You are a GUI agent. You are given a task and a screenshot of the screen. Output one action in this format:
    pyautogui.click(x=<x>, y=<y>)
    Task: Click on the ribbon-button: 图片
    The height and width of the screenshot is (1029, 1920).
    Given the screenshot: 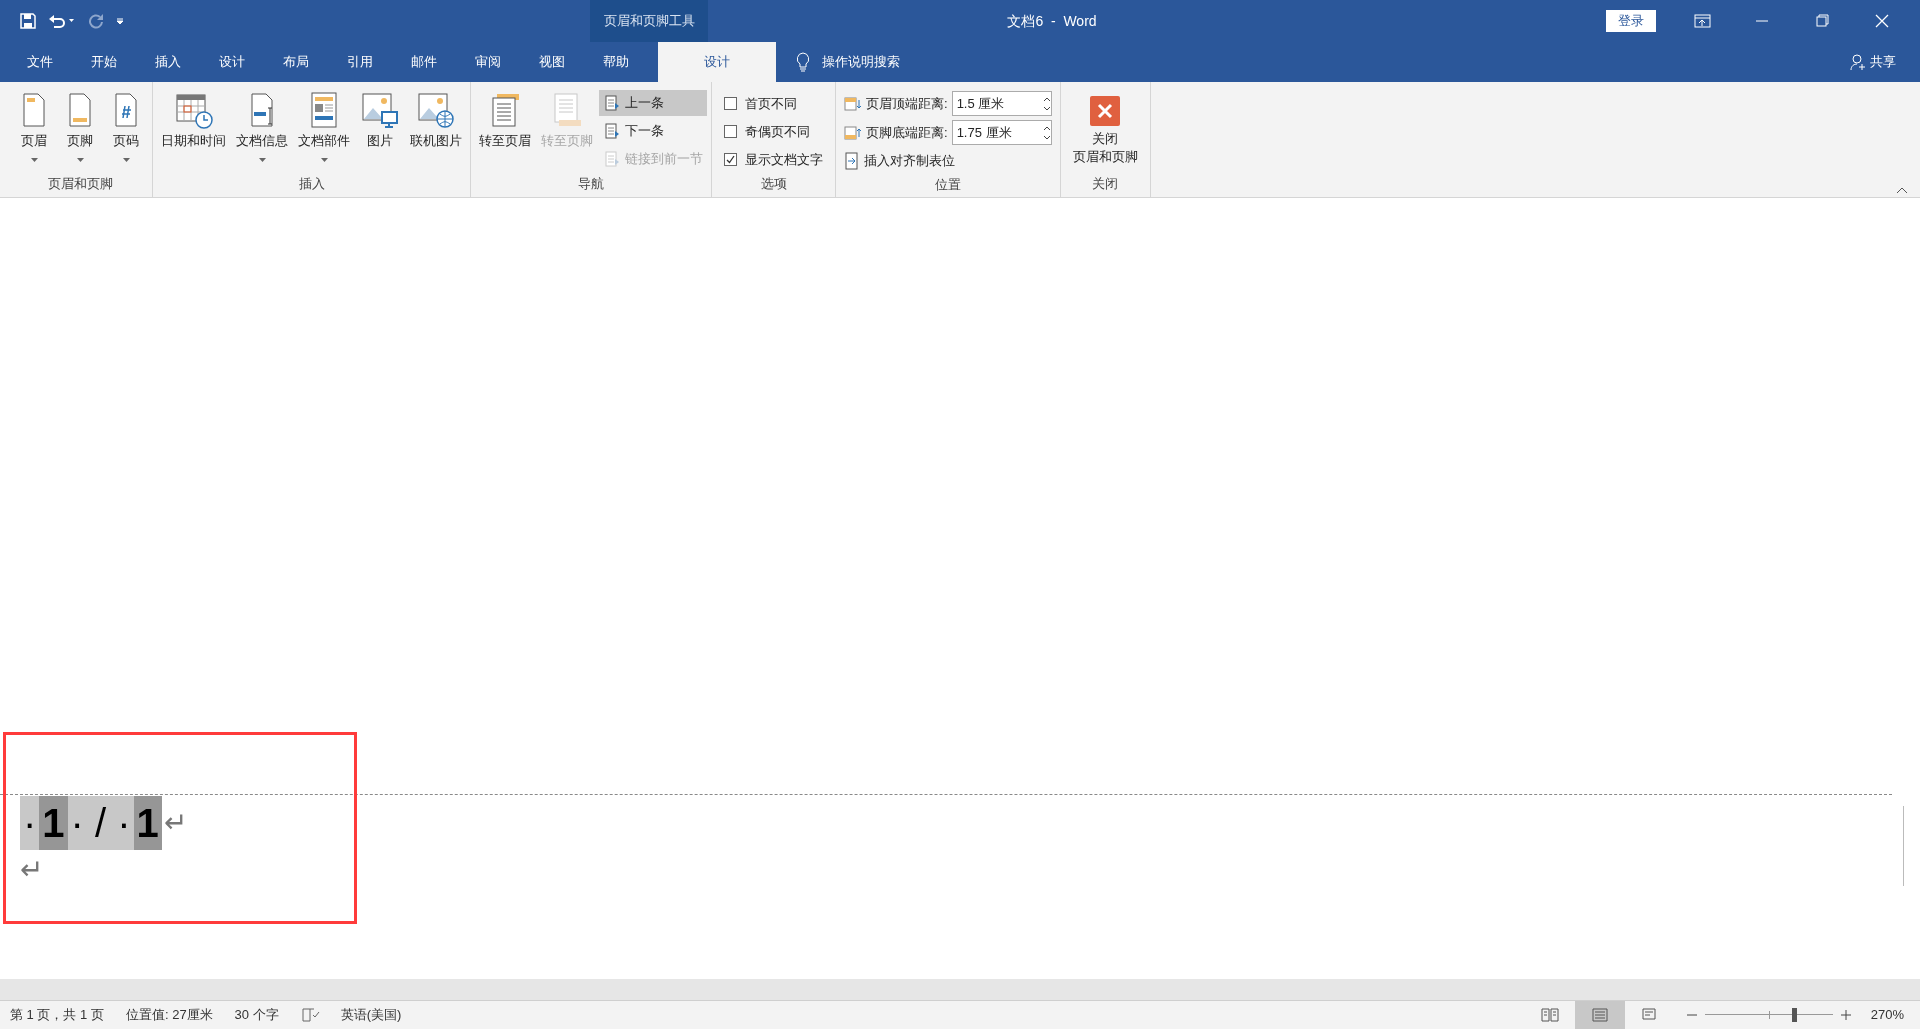 What is the action you would take?
    pyautogui.click(x=380, y=126)
    